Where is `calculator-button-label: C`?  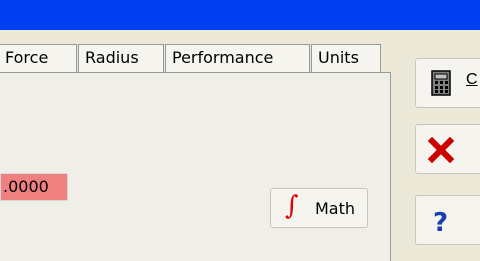
calculator-button-label: C is located at coordinates (472, 79).